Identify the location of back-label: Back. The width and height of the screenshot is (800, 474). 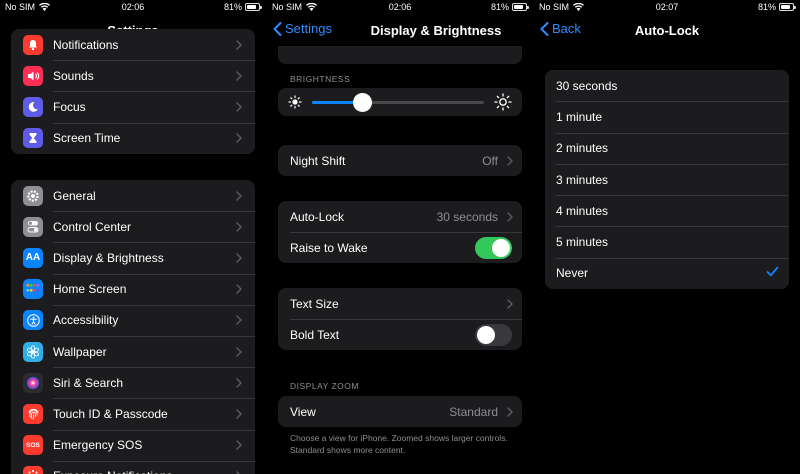
(566, 28).